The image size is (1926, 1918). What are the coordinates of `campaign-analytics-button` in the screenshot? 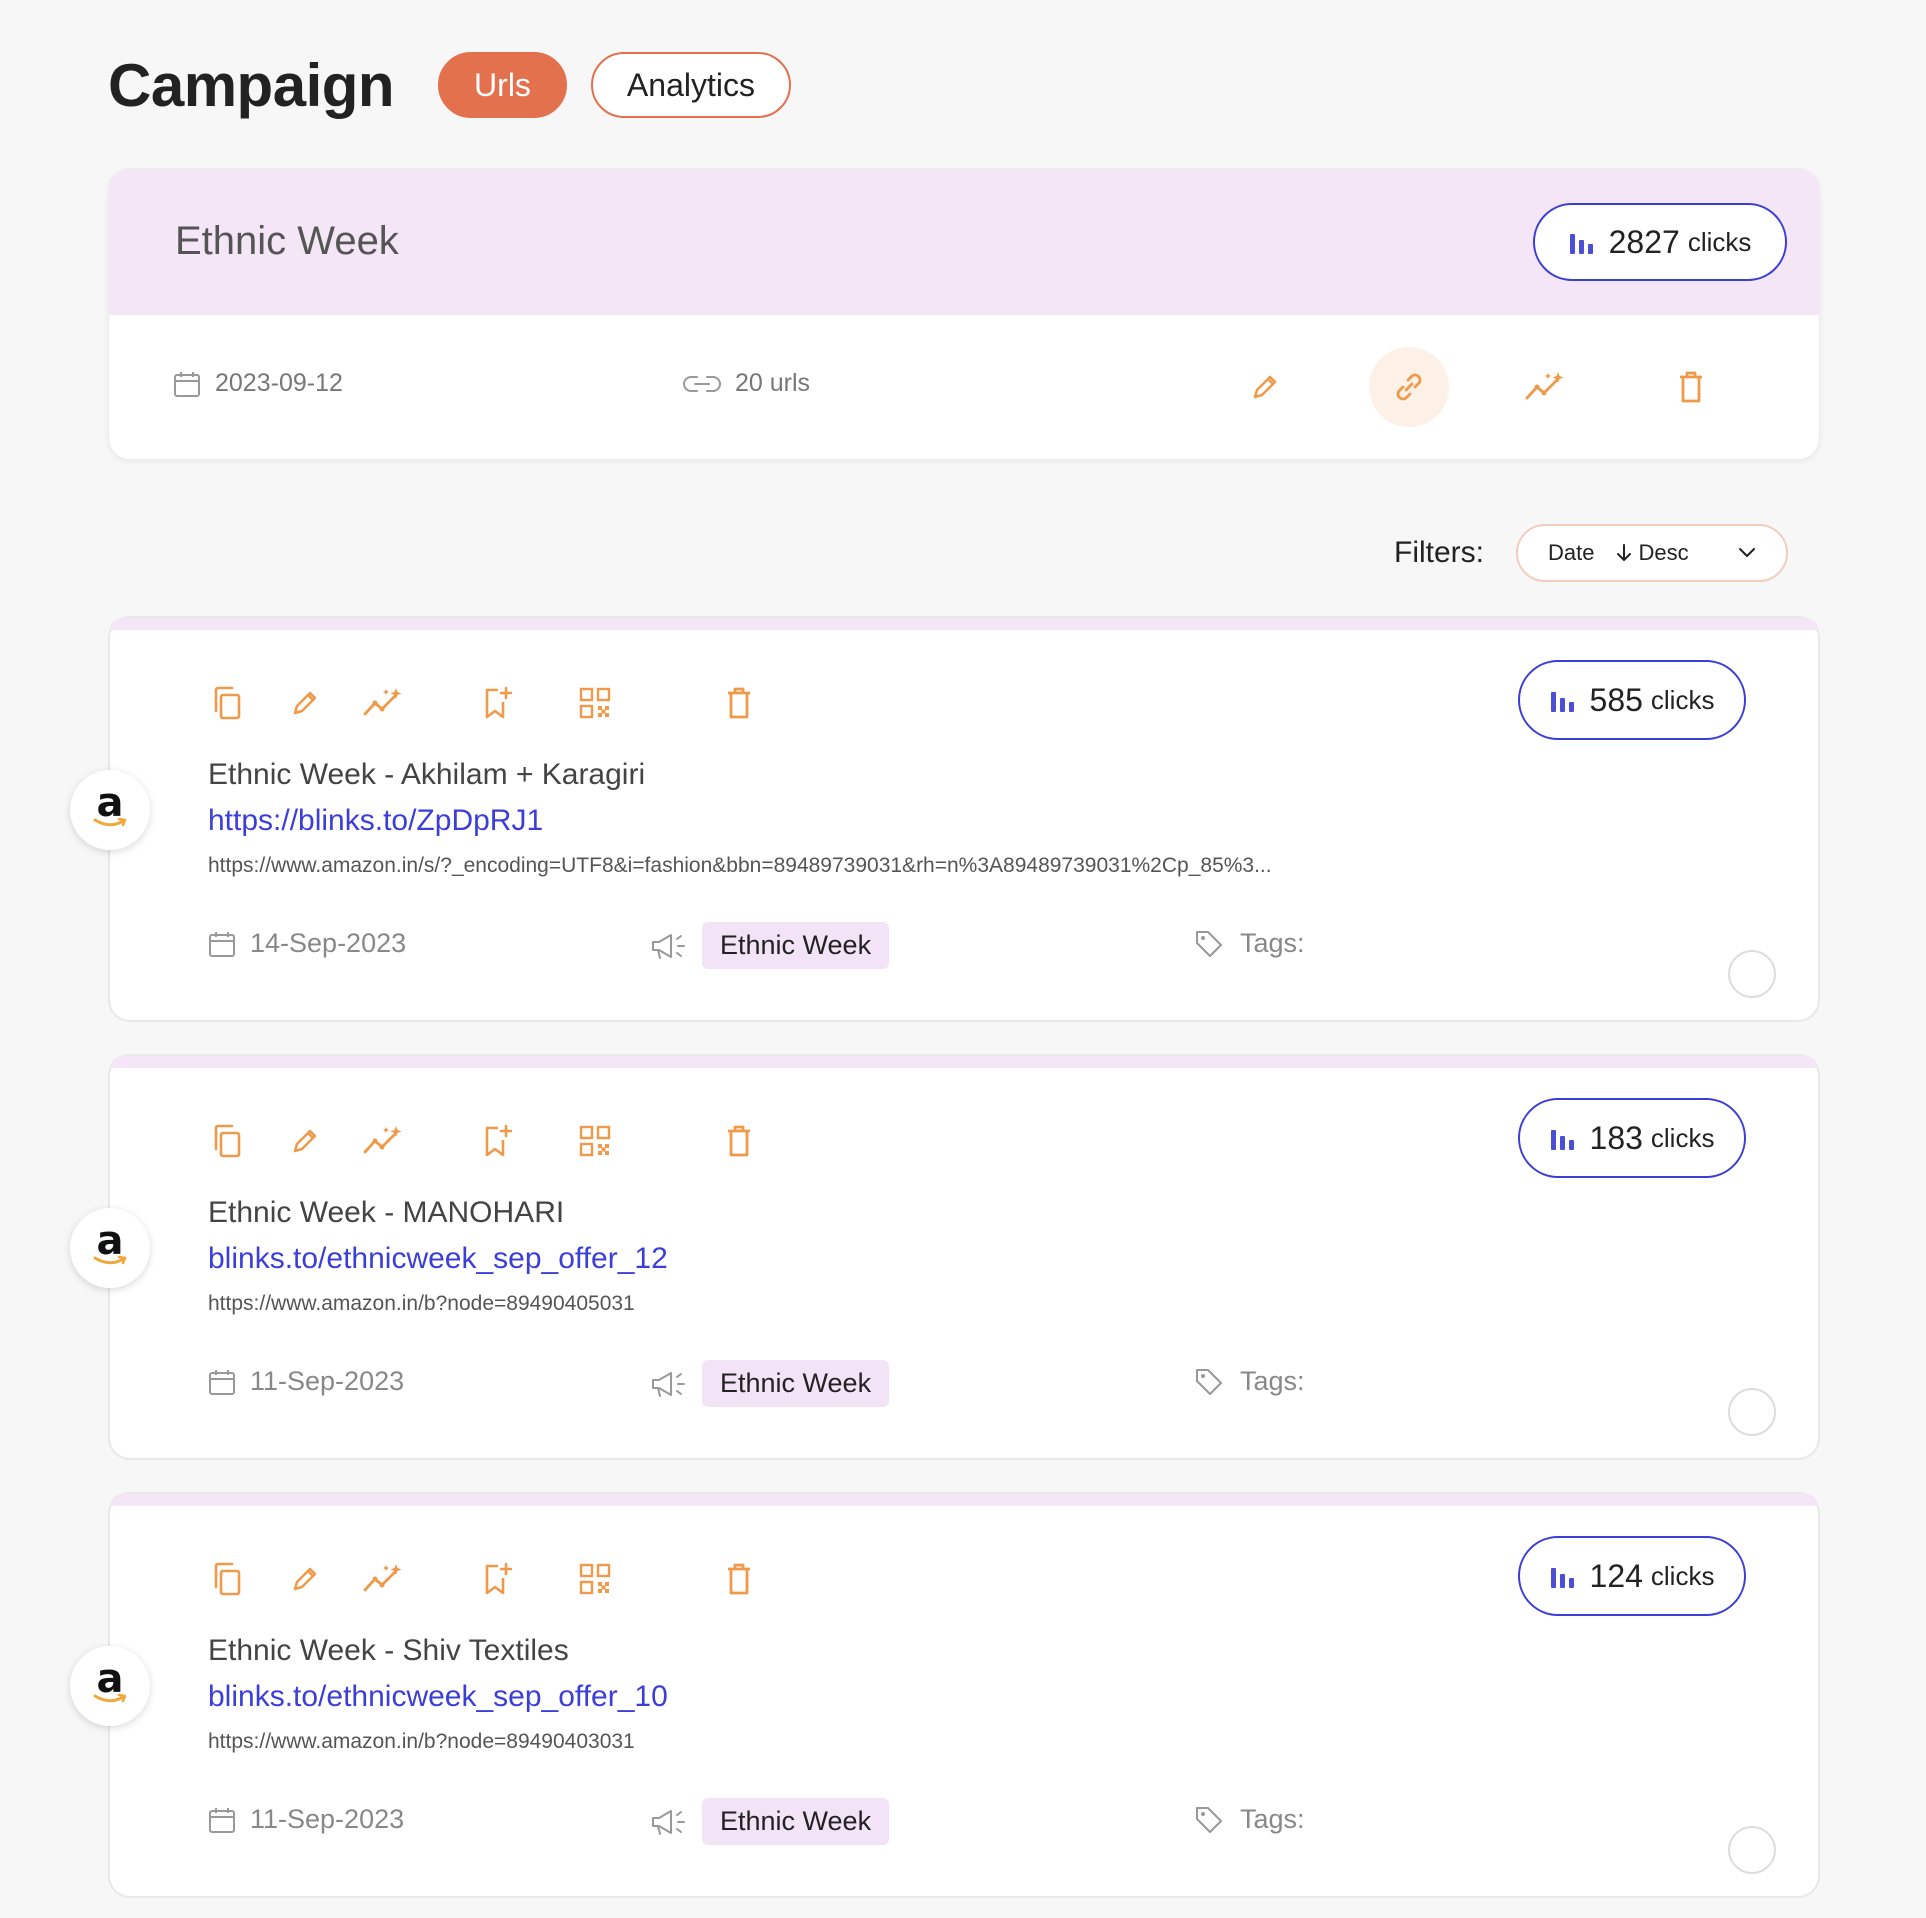 It's located at (1545, 387).